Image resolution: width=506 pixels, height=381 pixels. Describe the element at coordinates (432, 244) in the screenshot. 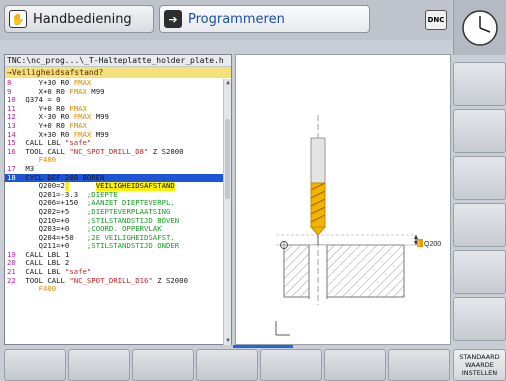

I see `q200-label: Q200` at that location.